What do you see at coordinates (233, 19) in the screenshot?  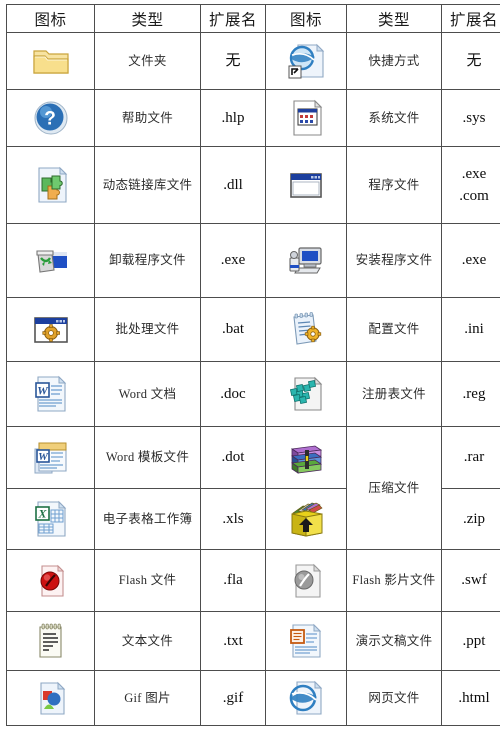 I see `header-ext-left: 扩展名` at bounding box center [233, 19].